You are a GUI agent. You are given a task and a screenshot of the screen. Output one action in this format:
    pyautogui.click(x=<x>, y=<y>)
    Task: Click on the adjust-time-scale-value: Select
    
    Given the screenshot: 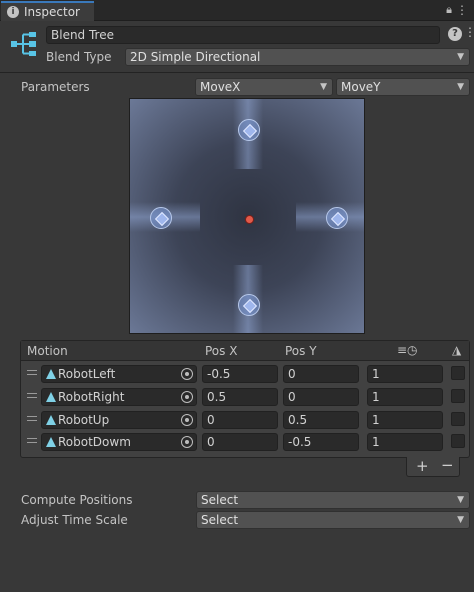 What is the action you would take?
    pyautogui.click(x=220, y=520)
    